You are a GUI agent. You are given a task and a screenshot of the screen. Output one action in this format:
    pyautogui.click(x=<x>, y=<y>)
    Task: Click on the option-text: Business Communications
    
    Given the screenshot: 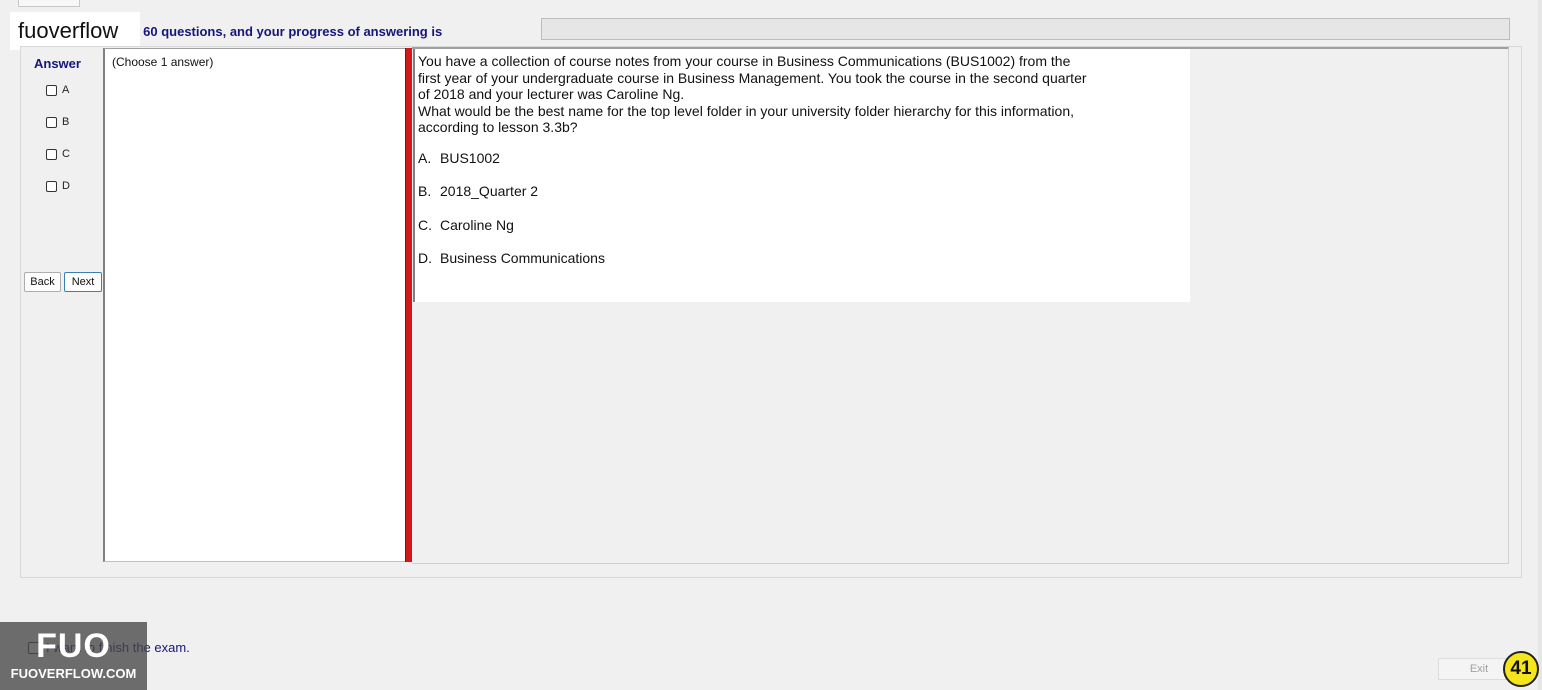 What is the action you would take?
    pyautogui.click(x=522, y=258)
    